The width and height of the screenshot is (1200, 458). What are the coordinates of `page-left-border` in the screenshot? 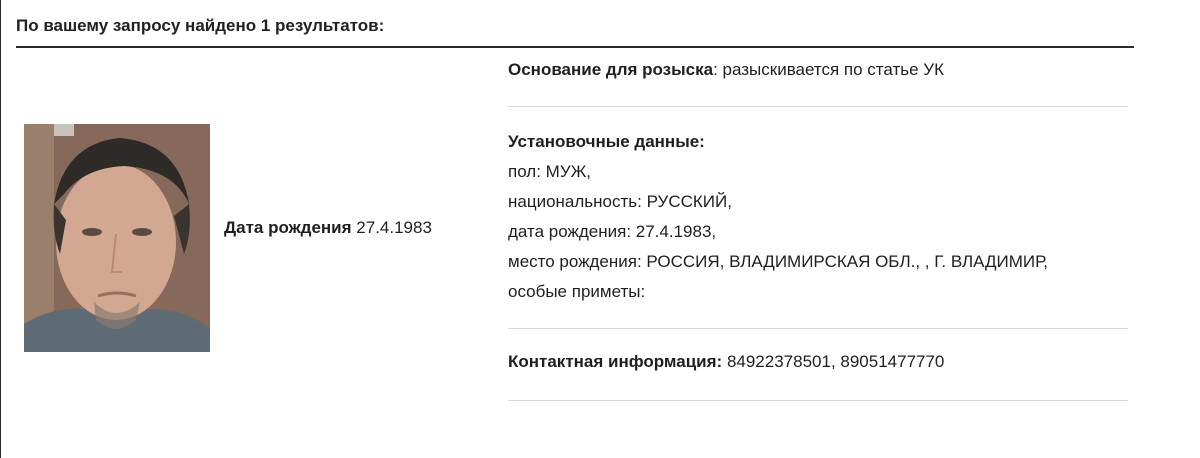 It's located at (0, 229).